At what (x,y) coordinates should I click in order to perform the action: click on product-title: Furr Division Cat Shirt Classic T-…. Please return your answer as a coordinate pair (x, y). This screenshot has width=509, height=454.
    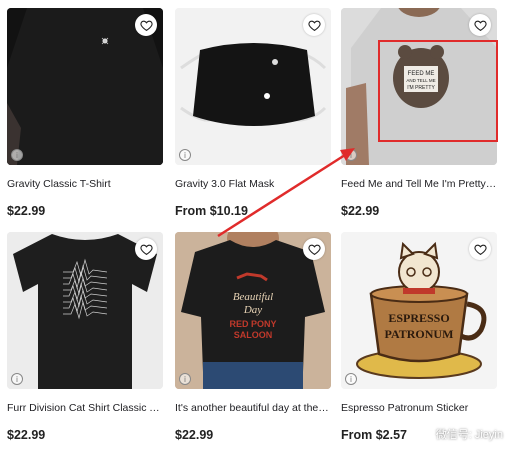
    Looking at the image, I should click on (85, 408).